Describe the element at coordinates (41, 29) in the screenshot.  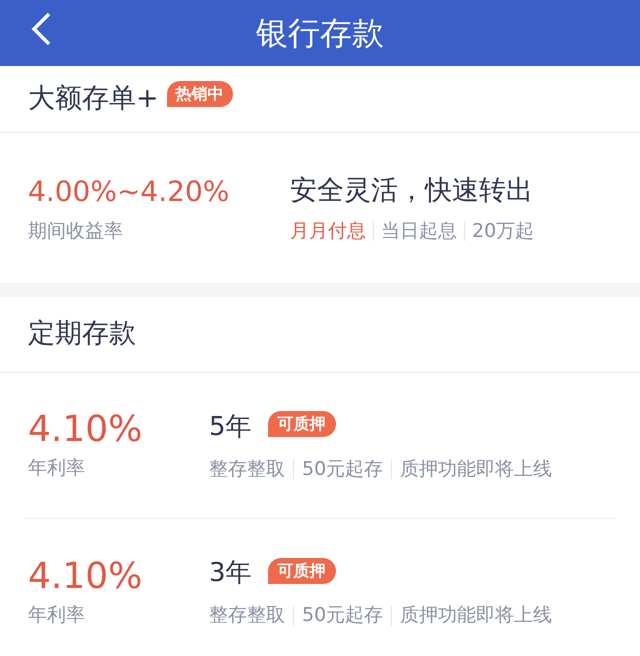
I see `back-icon` at that location.